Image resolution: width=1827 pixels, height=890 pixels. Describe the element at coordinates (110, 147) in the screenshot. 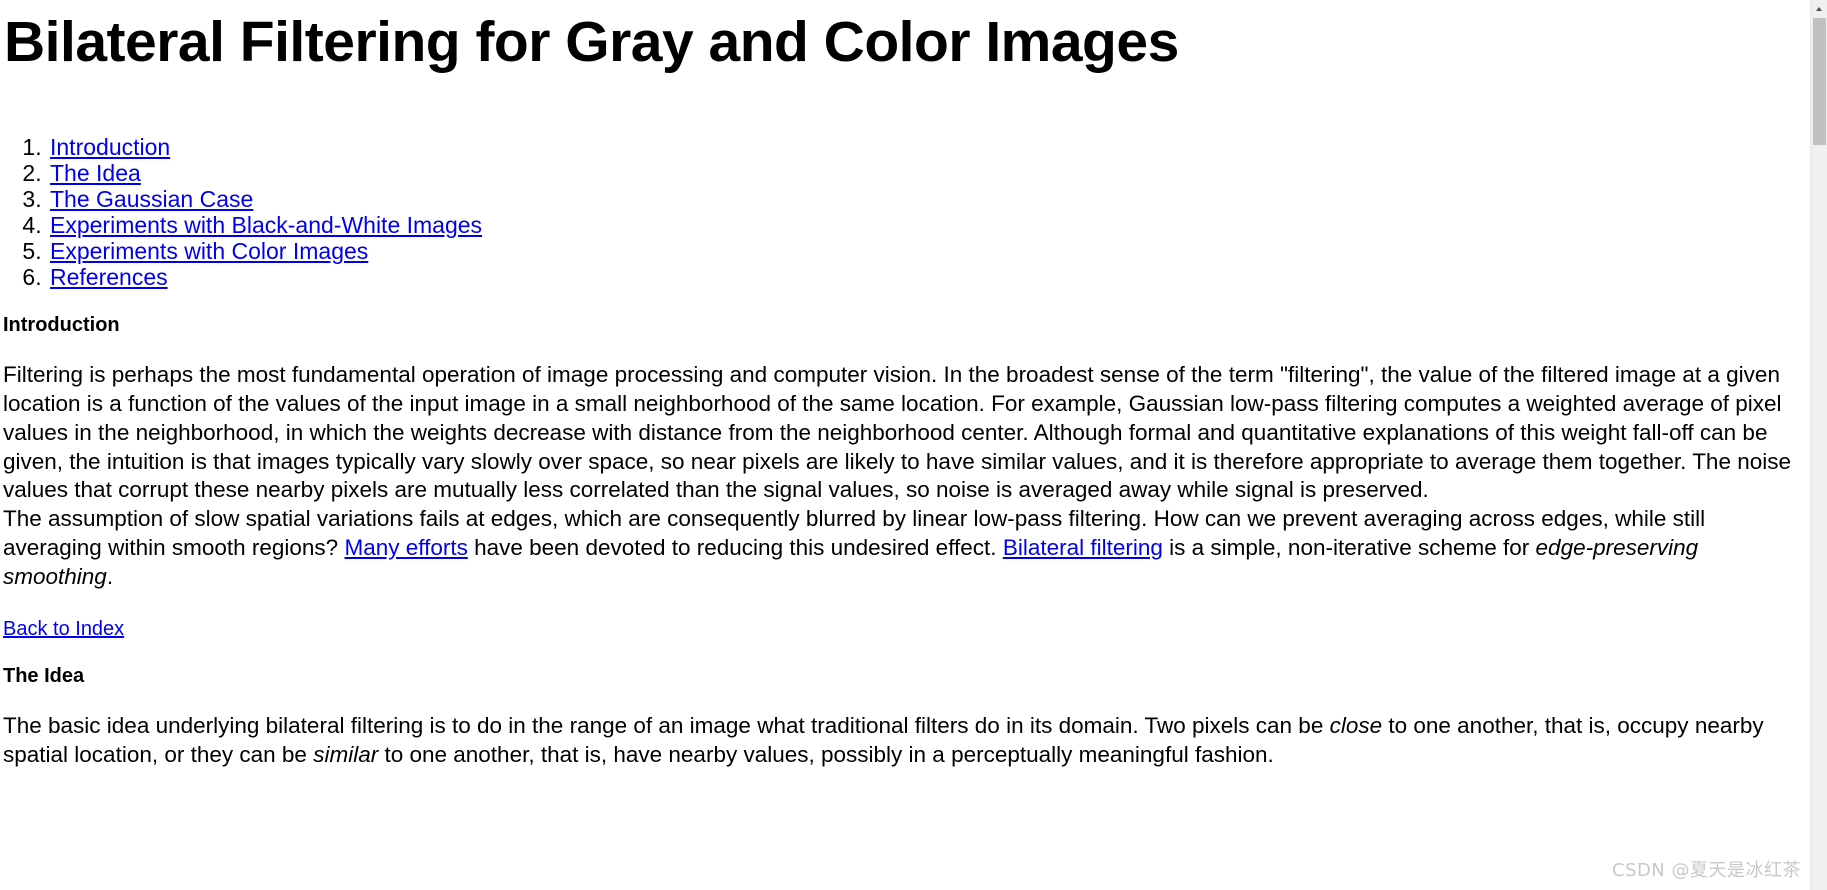

I see `toc-link-introduction: Introduction` at that location.